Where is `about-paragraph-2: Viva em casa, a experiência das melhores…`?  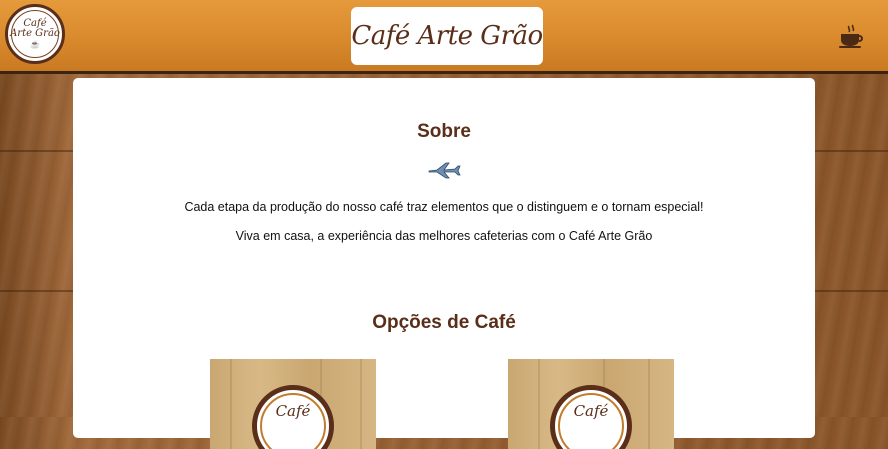 about-paragraph-2: Viva em casa, a experiência das melhores… is located at coordinates (444, 236).